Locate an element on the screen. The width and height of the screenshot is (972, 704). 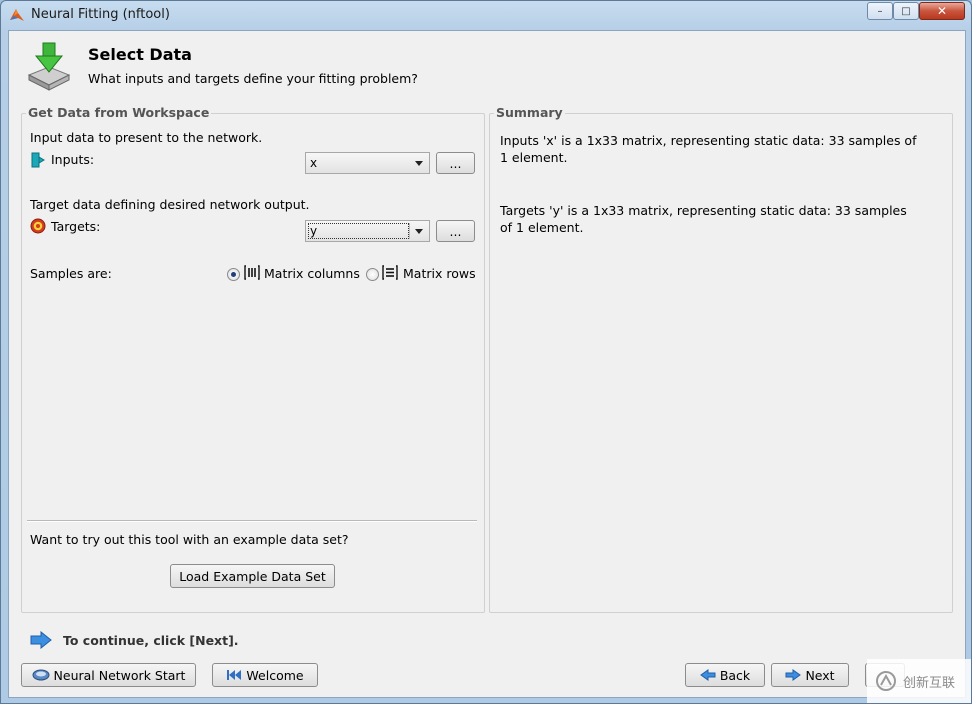
matlab-logo-icon is located at coordinates (17, 15).